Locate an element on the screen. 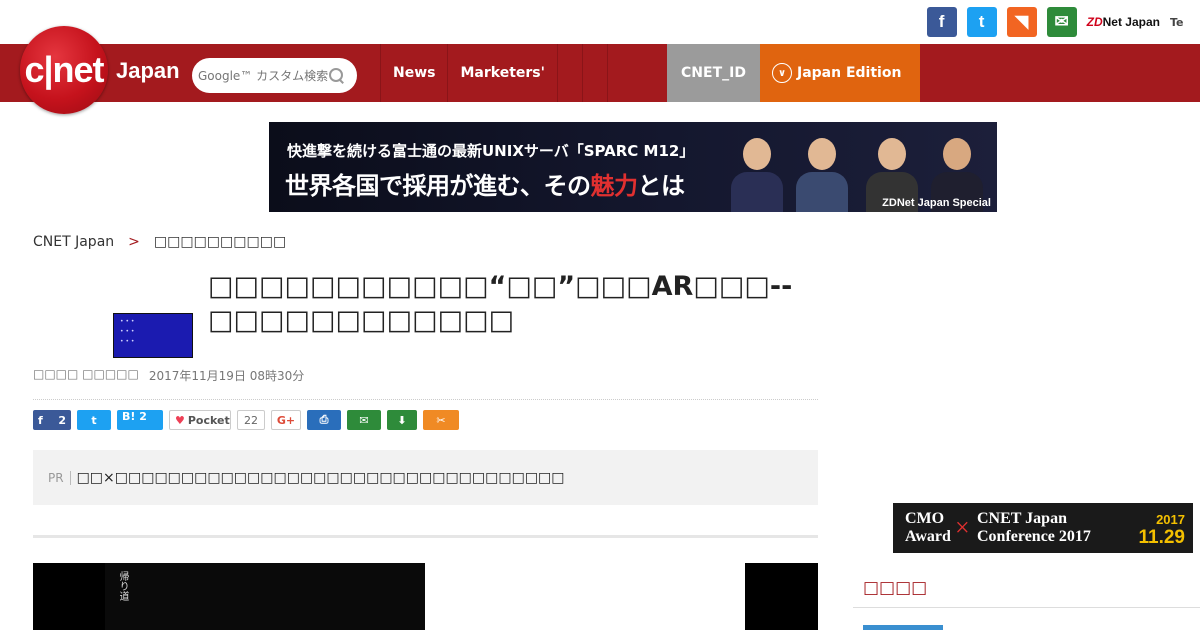  search-icon is located at coordinates (337, 76).